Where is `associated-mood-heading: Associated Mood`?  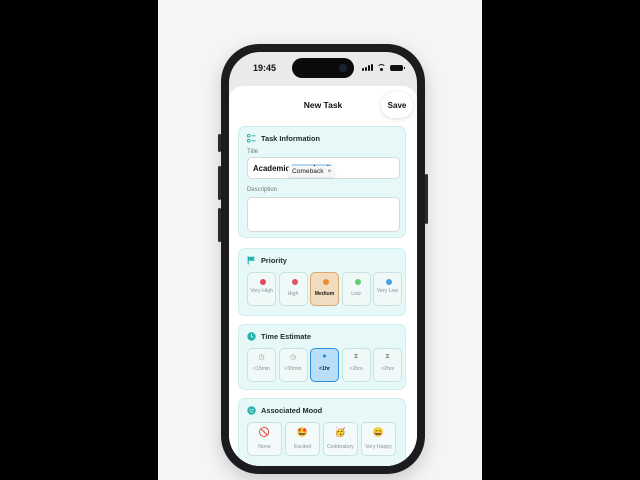
associated-mood-heading: Associated Mood is located at coordinates (292, 410).